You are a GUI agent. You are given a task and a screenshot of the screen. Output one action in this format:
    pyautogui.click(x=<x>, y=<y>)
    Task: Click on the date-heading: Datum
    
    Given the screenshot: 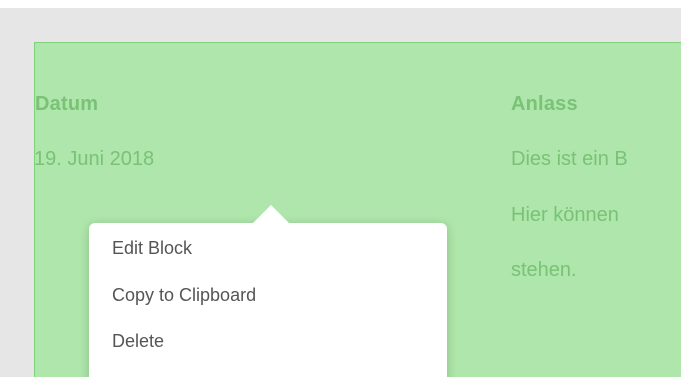 What is the action you would take?
    pyautogui.click(x=67, y=104)
    